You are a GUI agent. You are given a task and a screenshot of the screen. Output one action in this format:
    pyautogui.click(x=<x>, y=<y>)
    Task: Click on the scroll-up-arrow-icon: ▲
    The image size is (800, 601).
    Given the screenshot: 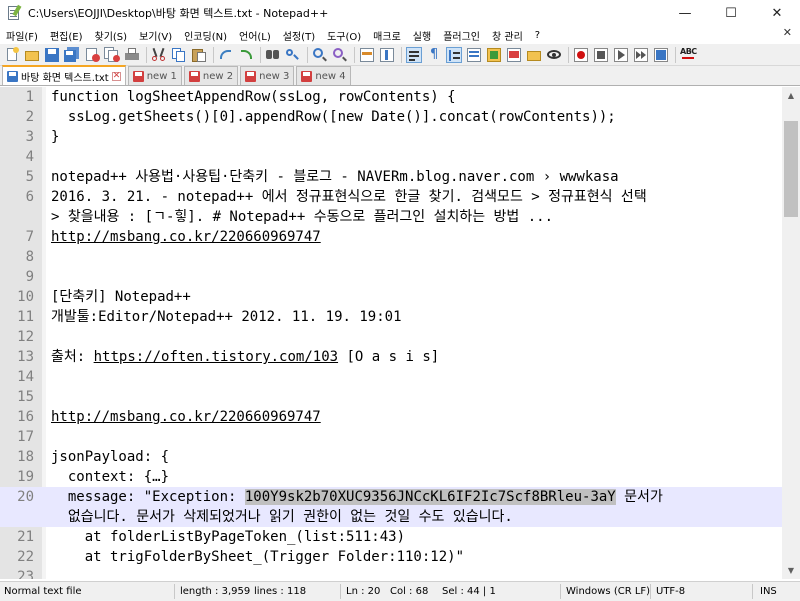 What is the action you would take?
    pyautogui.click(x=791, y=95)
    